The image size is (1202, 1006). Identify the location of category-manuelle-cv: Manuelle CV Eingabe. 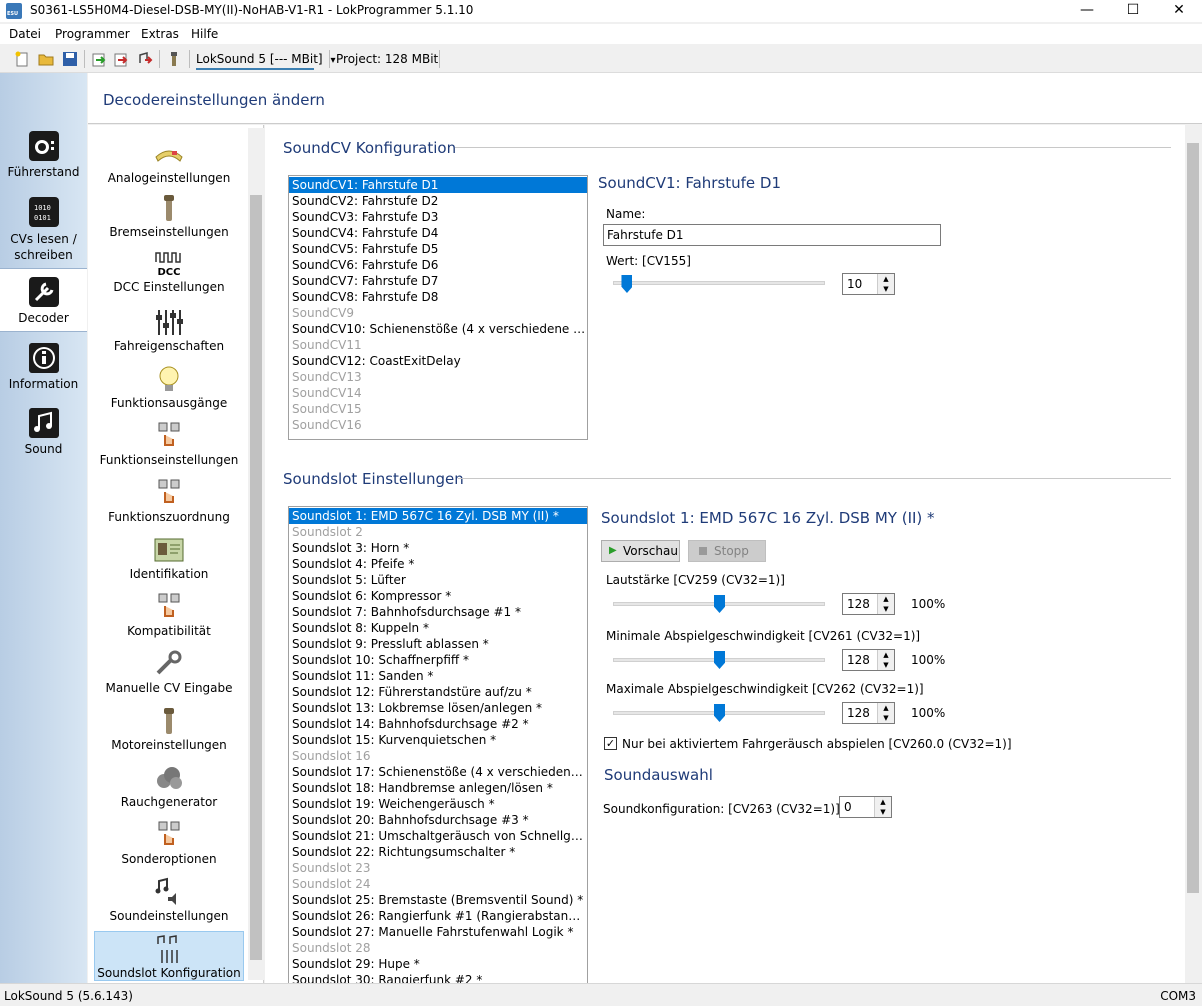
(169, 672).